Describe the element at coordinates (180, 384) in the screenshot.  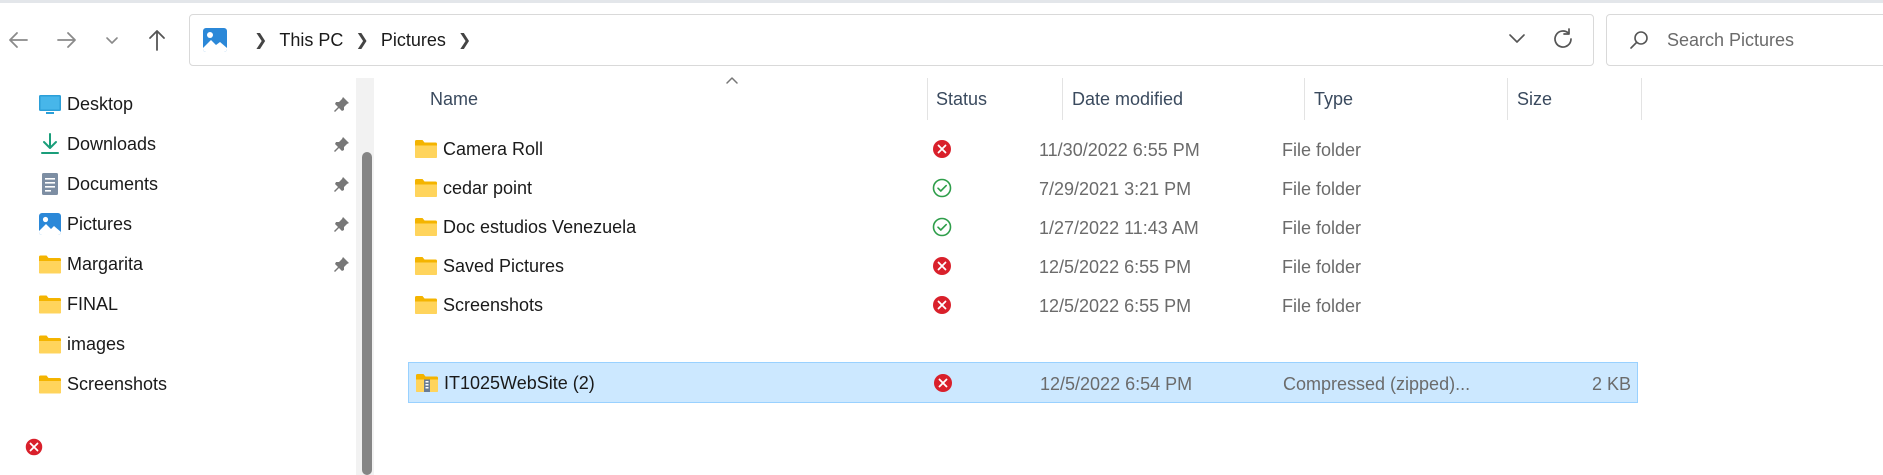
I see `sidebar-item-screenshots: Screenshots` at that location.